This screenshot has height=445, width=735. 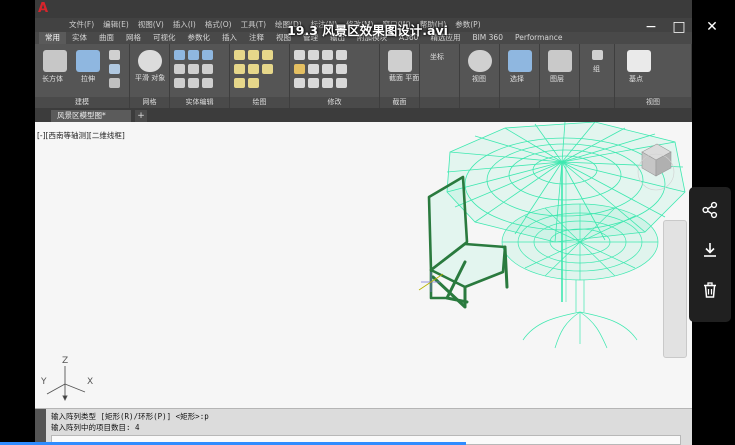 What do you see at coordinates (141, 116) in the screenshot?
I see `add-tab-icon: +` at bounding box center [141, 116].